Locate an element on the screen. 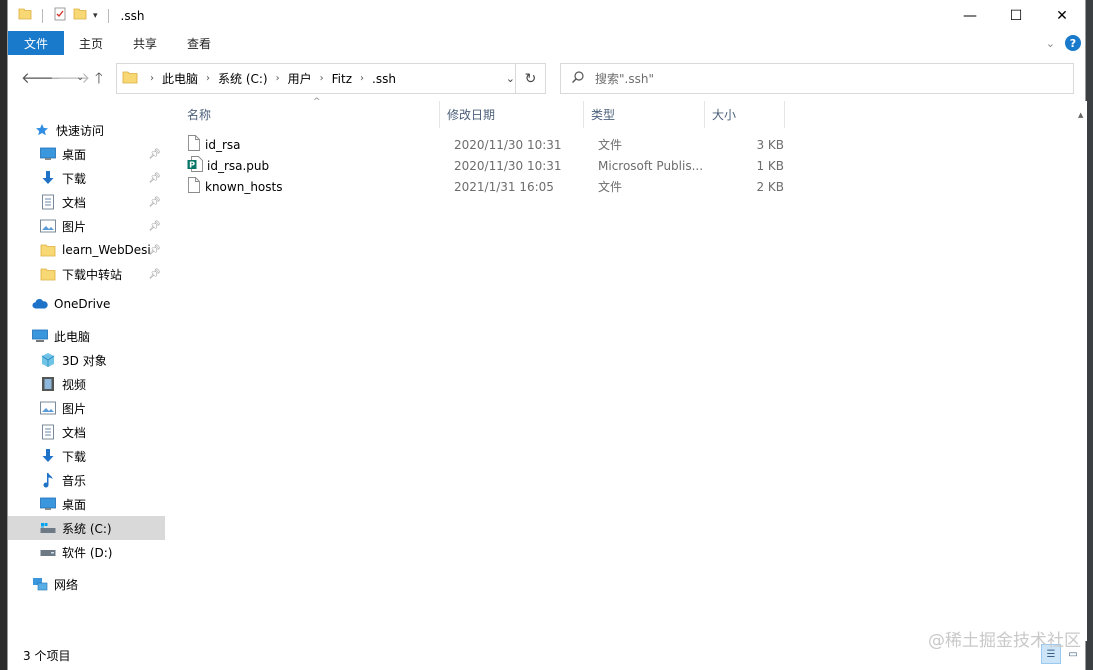 The image size is (1093, 670). sidebar-item-3d-objects: 3D 对象 is located at coordinates (86, 360).